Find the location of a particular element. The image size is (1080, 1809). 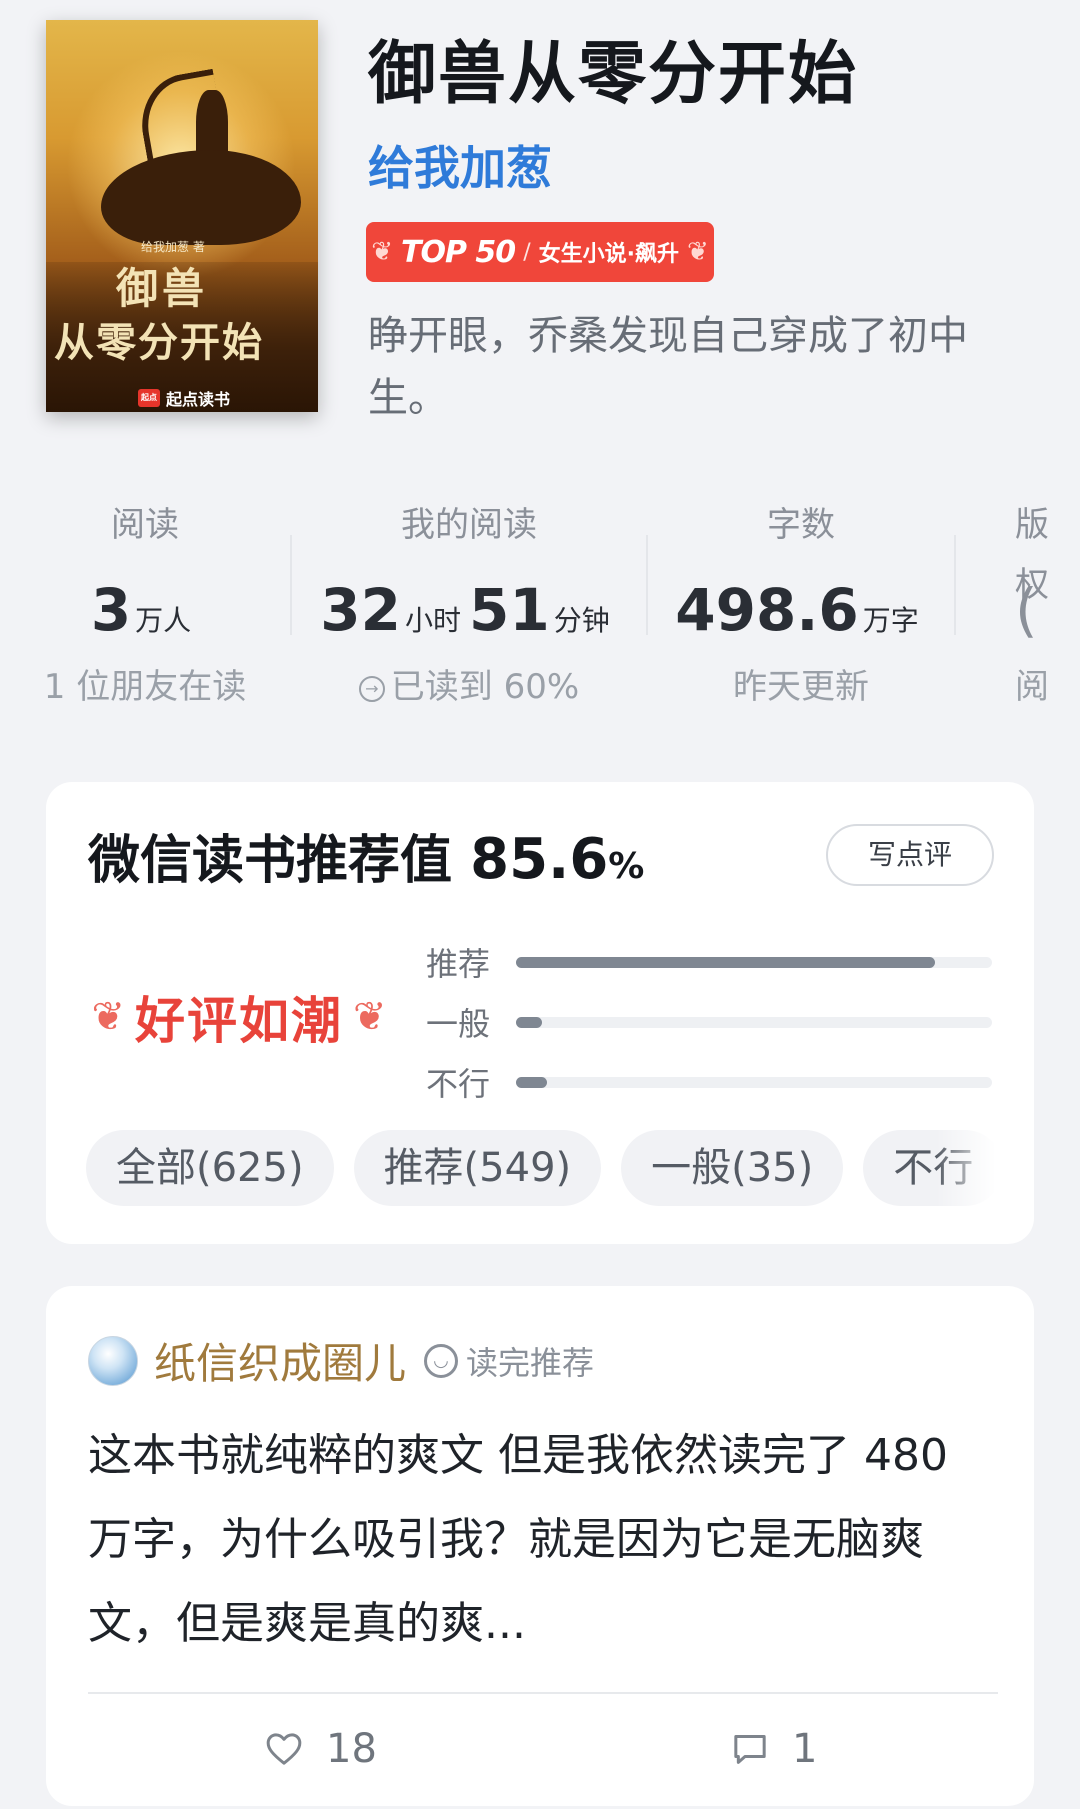

rating-bar-recommend: 推荐 is located at coordinates (711, 962).